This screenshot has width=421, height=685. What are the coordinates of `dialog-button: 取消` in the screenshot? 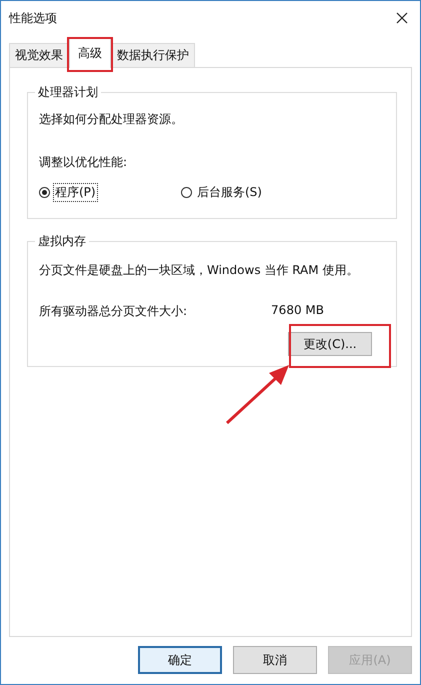 It's located at (275, 660).